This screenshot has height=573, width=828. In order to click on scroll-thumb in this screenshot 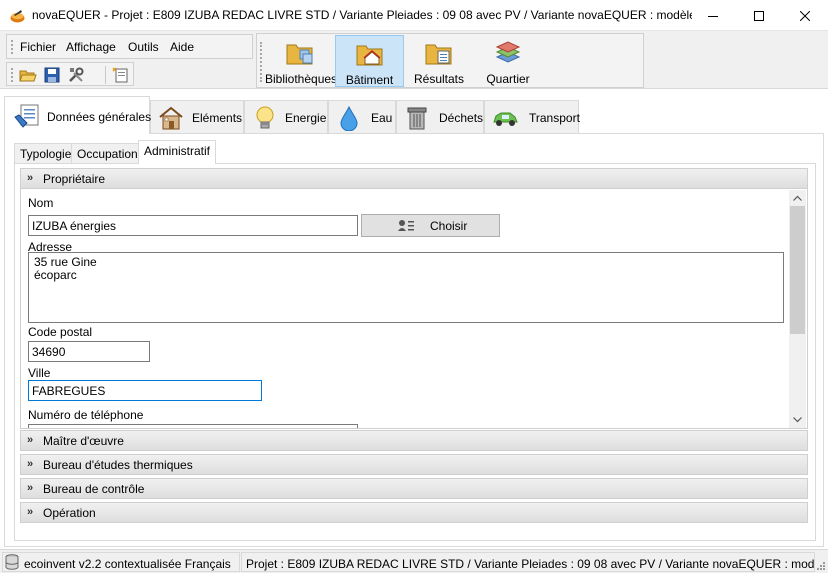, I will do `click(797, 270)`.